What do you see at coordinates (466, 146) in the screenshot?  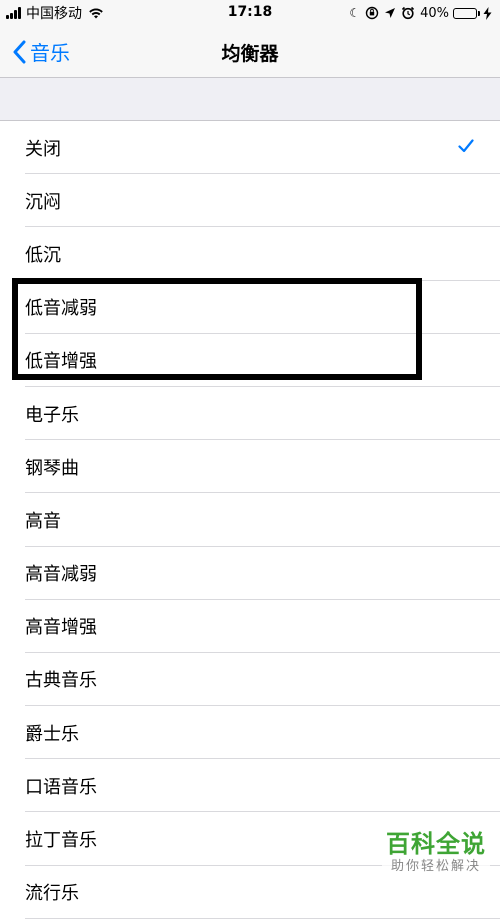 I see `checkmark-icon` at bounding box center [466, 146].